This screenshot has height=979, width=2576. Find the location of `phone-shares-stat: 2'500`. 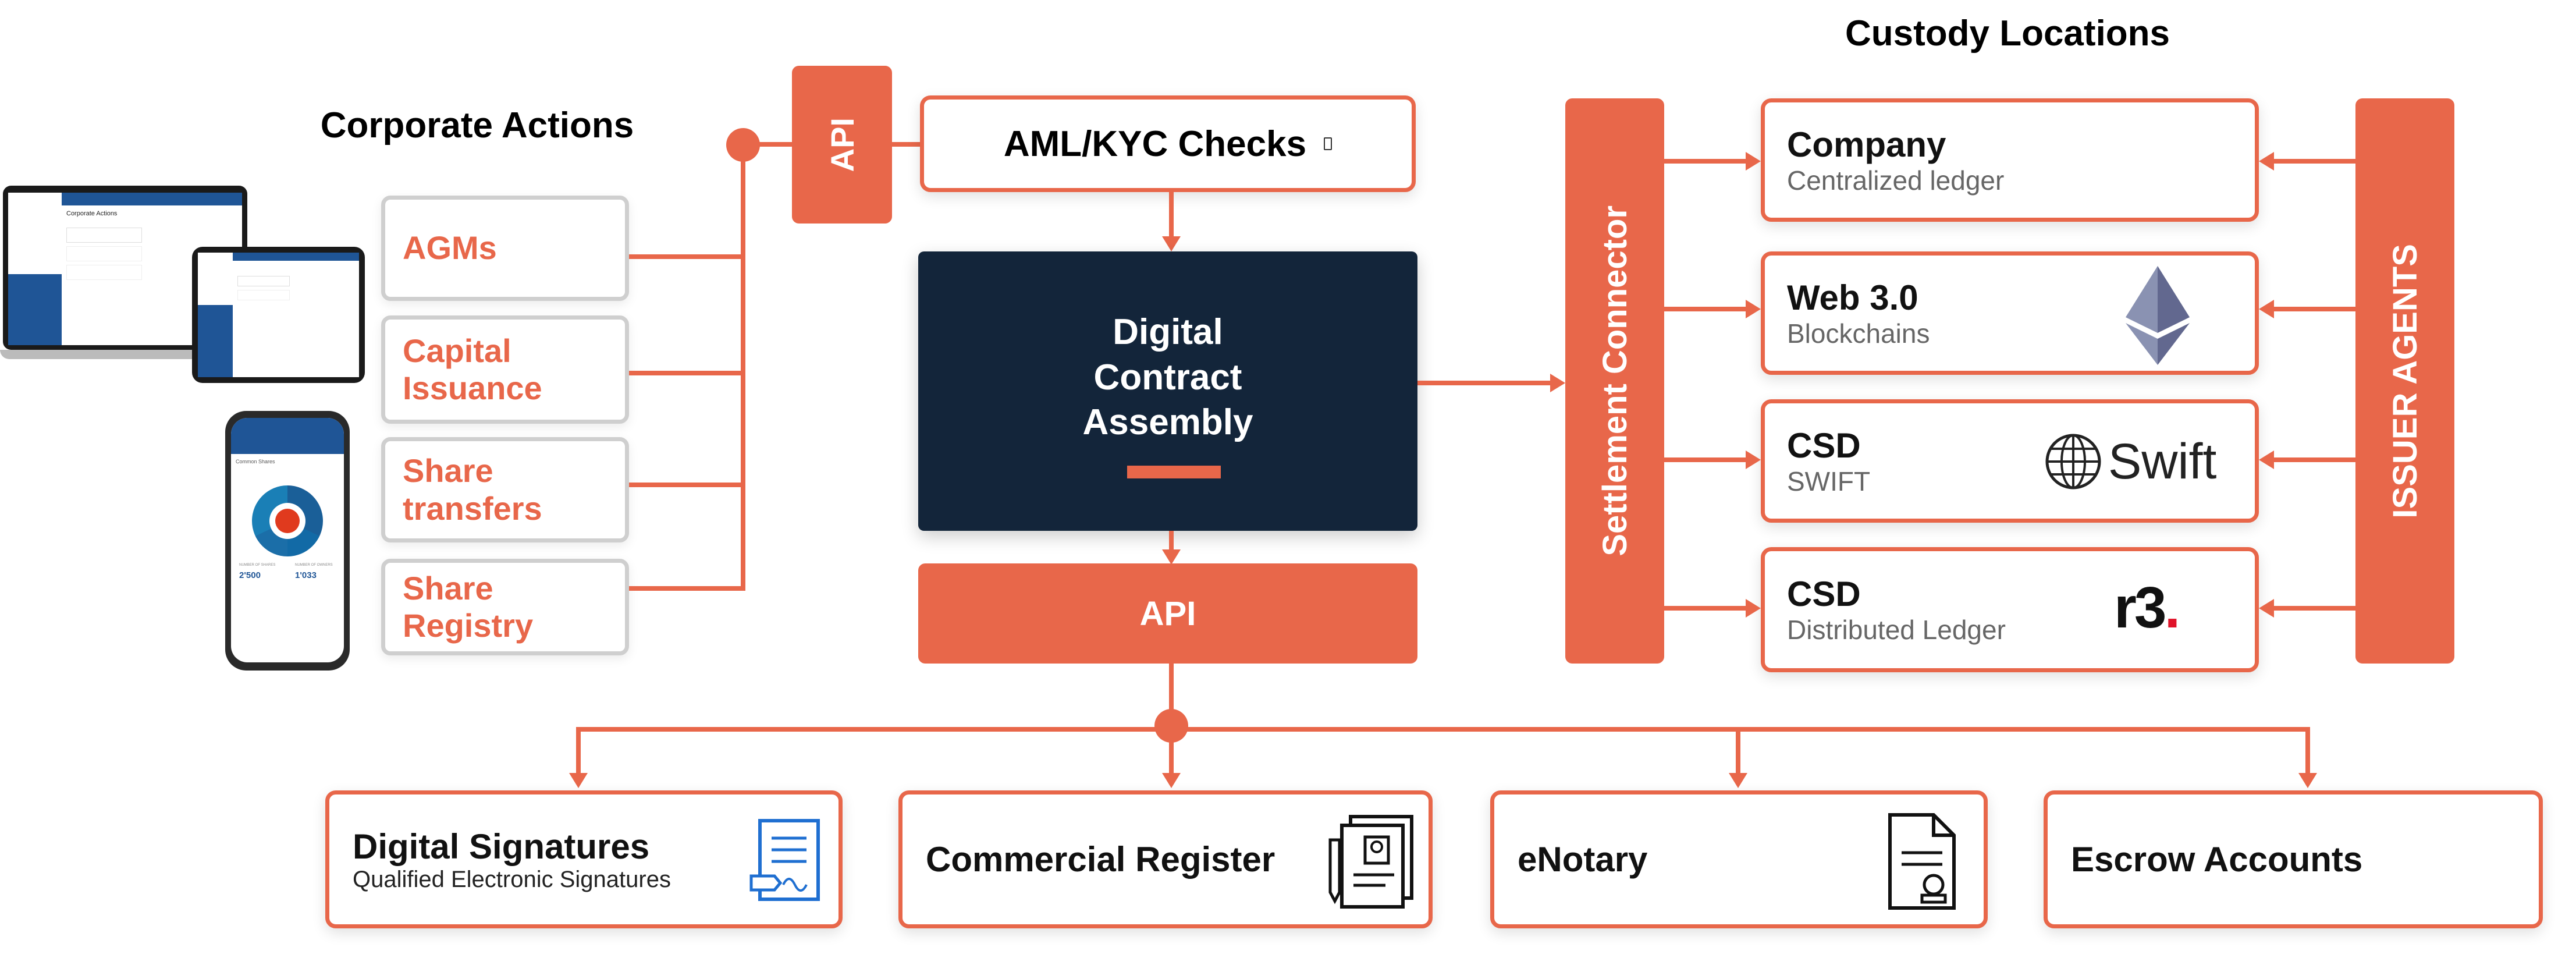

phone-shares-stat: 2'500 is located at coordinates (250, 575).